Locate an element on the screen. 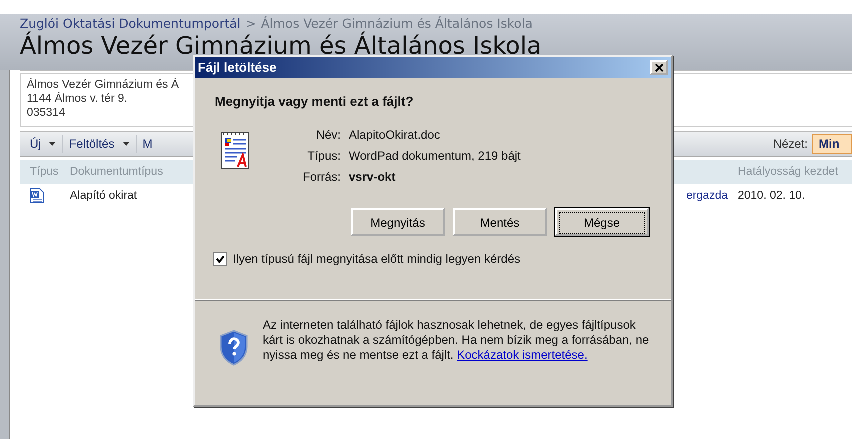 The height and width of the screenshot is (439, 852). address-line: 1144 Álmos v. tér 9. is located at coordinates (77, 99).